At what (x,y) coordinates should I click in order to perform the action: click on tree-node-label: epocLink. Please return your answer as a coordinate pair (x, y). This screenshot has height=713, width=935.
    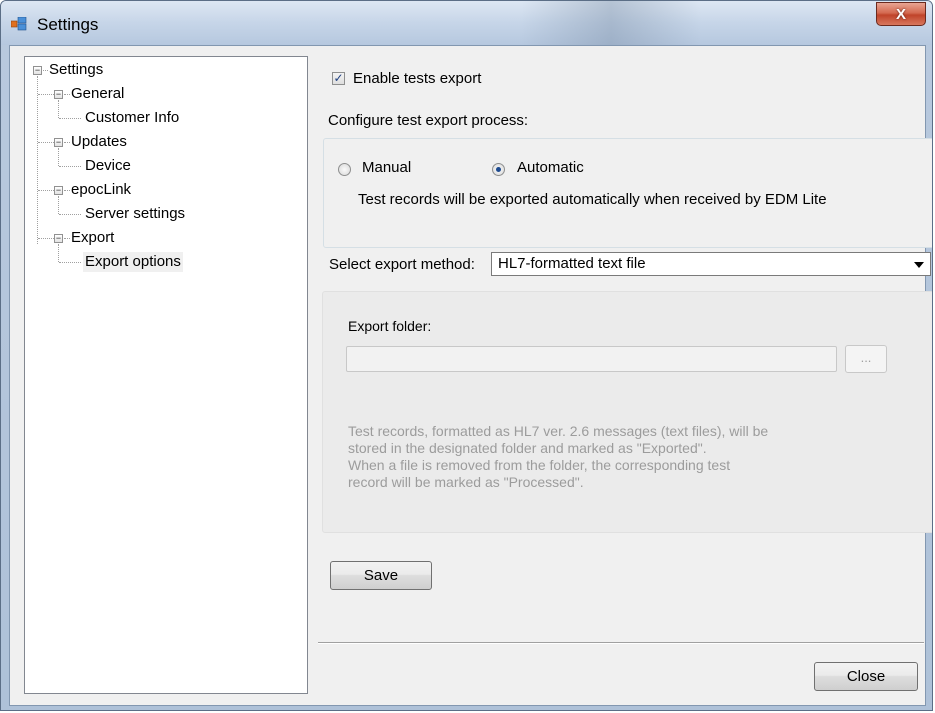
    Looking at the image, I should click on (101, 189).